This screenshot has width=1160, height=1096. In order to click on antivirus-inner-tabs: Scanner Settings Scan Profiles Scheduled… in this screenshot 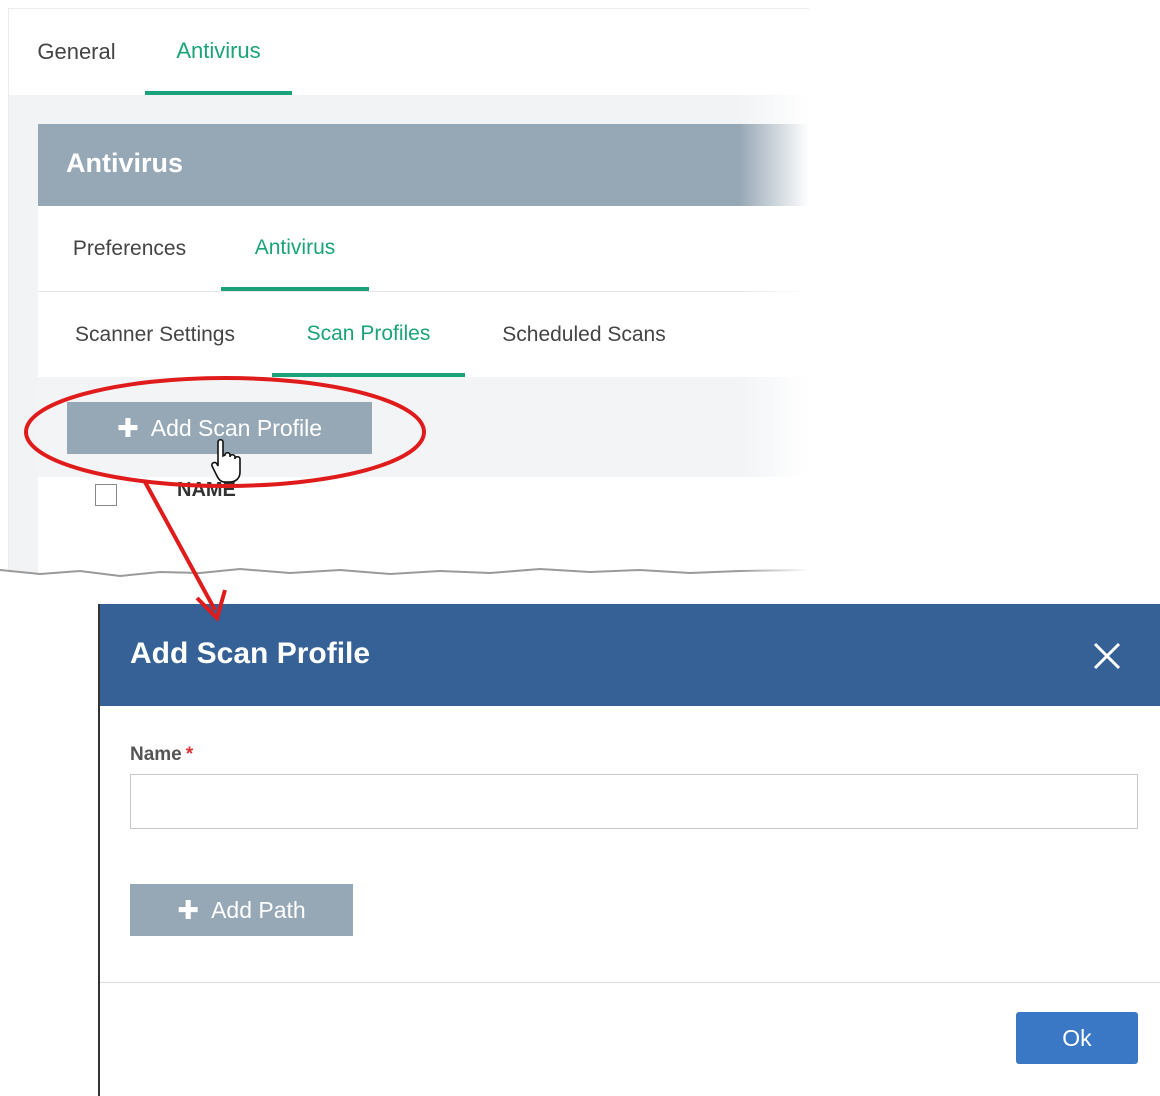, I will do `click(423, 335)`.